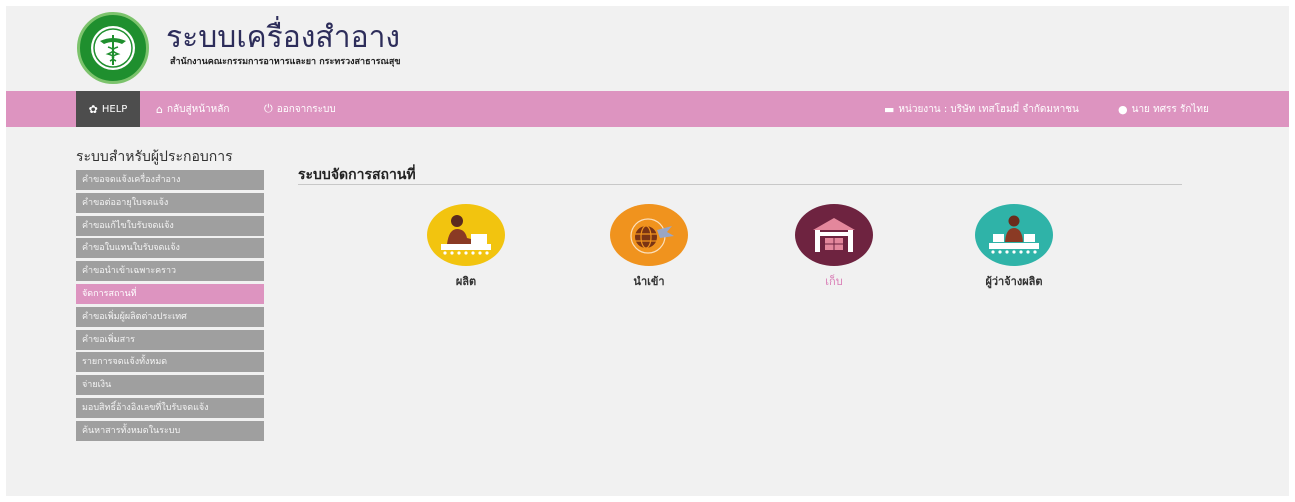 The image size is (1295, 502). I want to click on user-link: ● นาย ทศรร รักไทย, so click(1163, 109).